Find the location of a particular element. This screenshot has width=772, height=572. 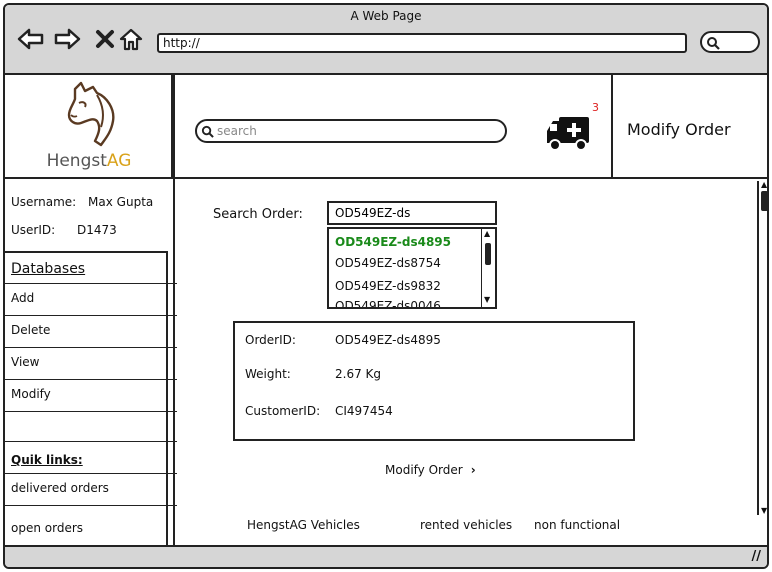

suggestion-option: OD549EZ-ds4895 is located at coordinates (393, 242).